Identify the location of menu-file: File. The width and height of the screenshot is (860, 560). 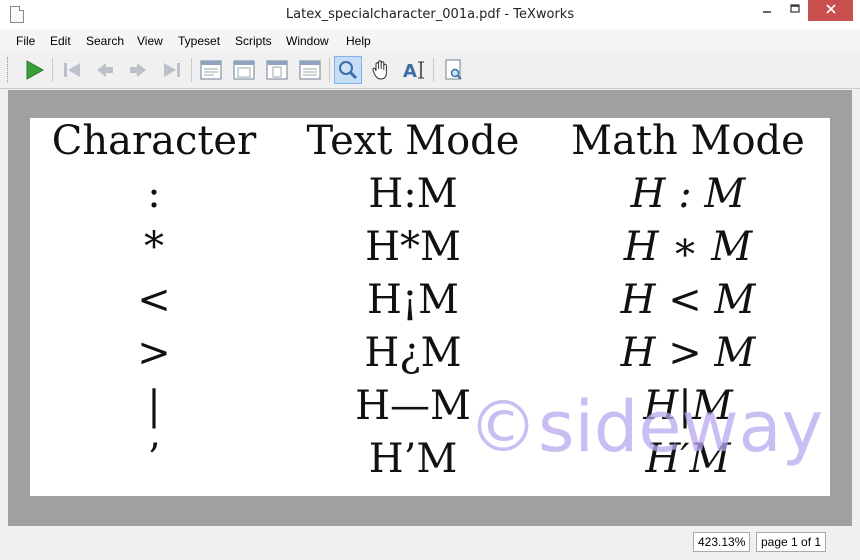
(25, 41).